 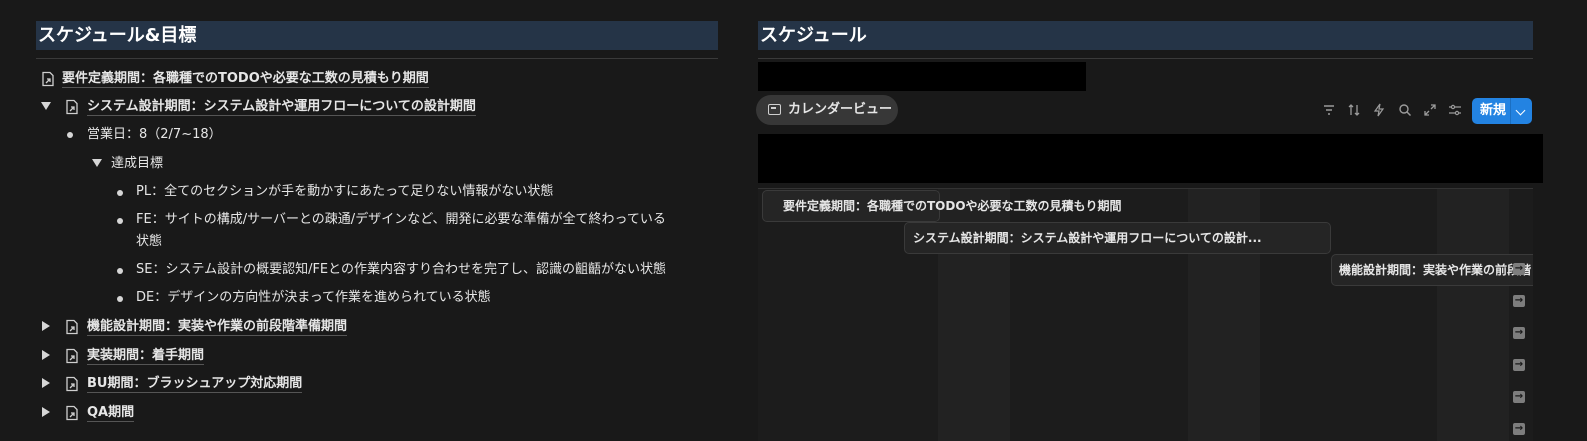 What do you see at coordinates (1145, 35) in the screenshot?
I see `right-heading: スケジュール` at bounding box center [1145, 35].